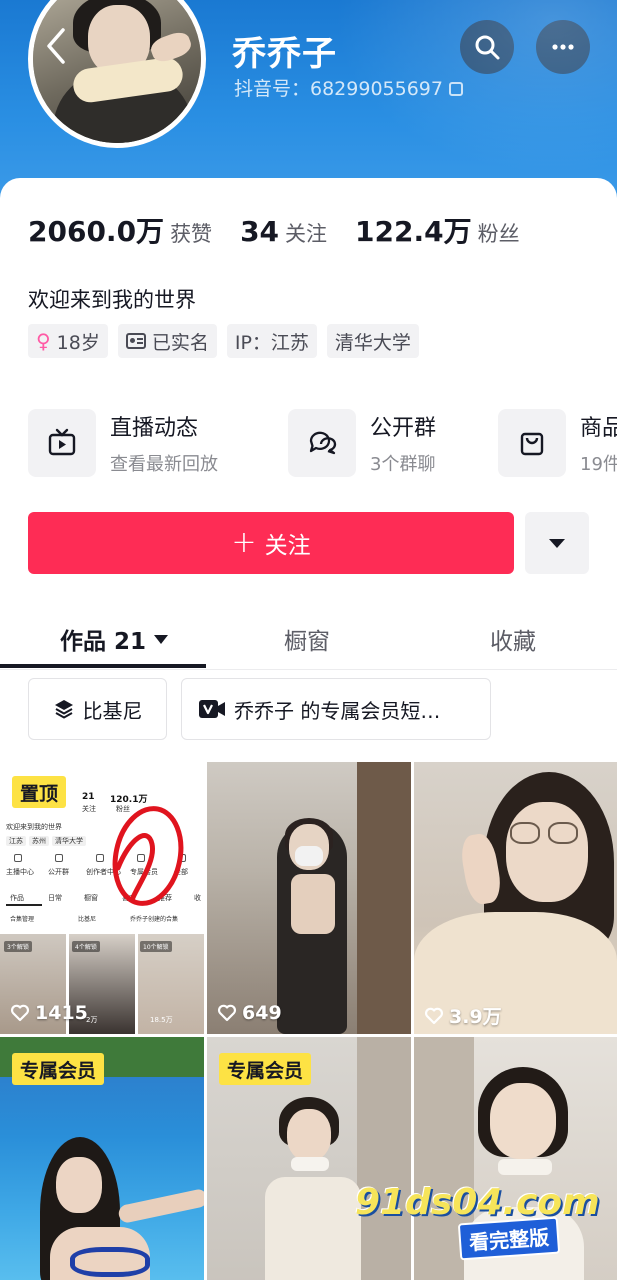 Image resolution: width=617 pixels, height=1280 pixels. I want to click on feature-group: 公开群 3个群聊, so click(362, 443).